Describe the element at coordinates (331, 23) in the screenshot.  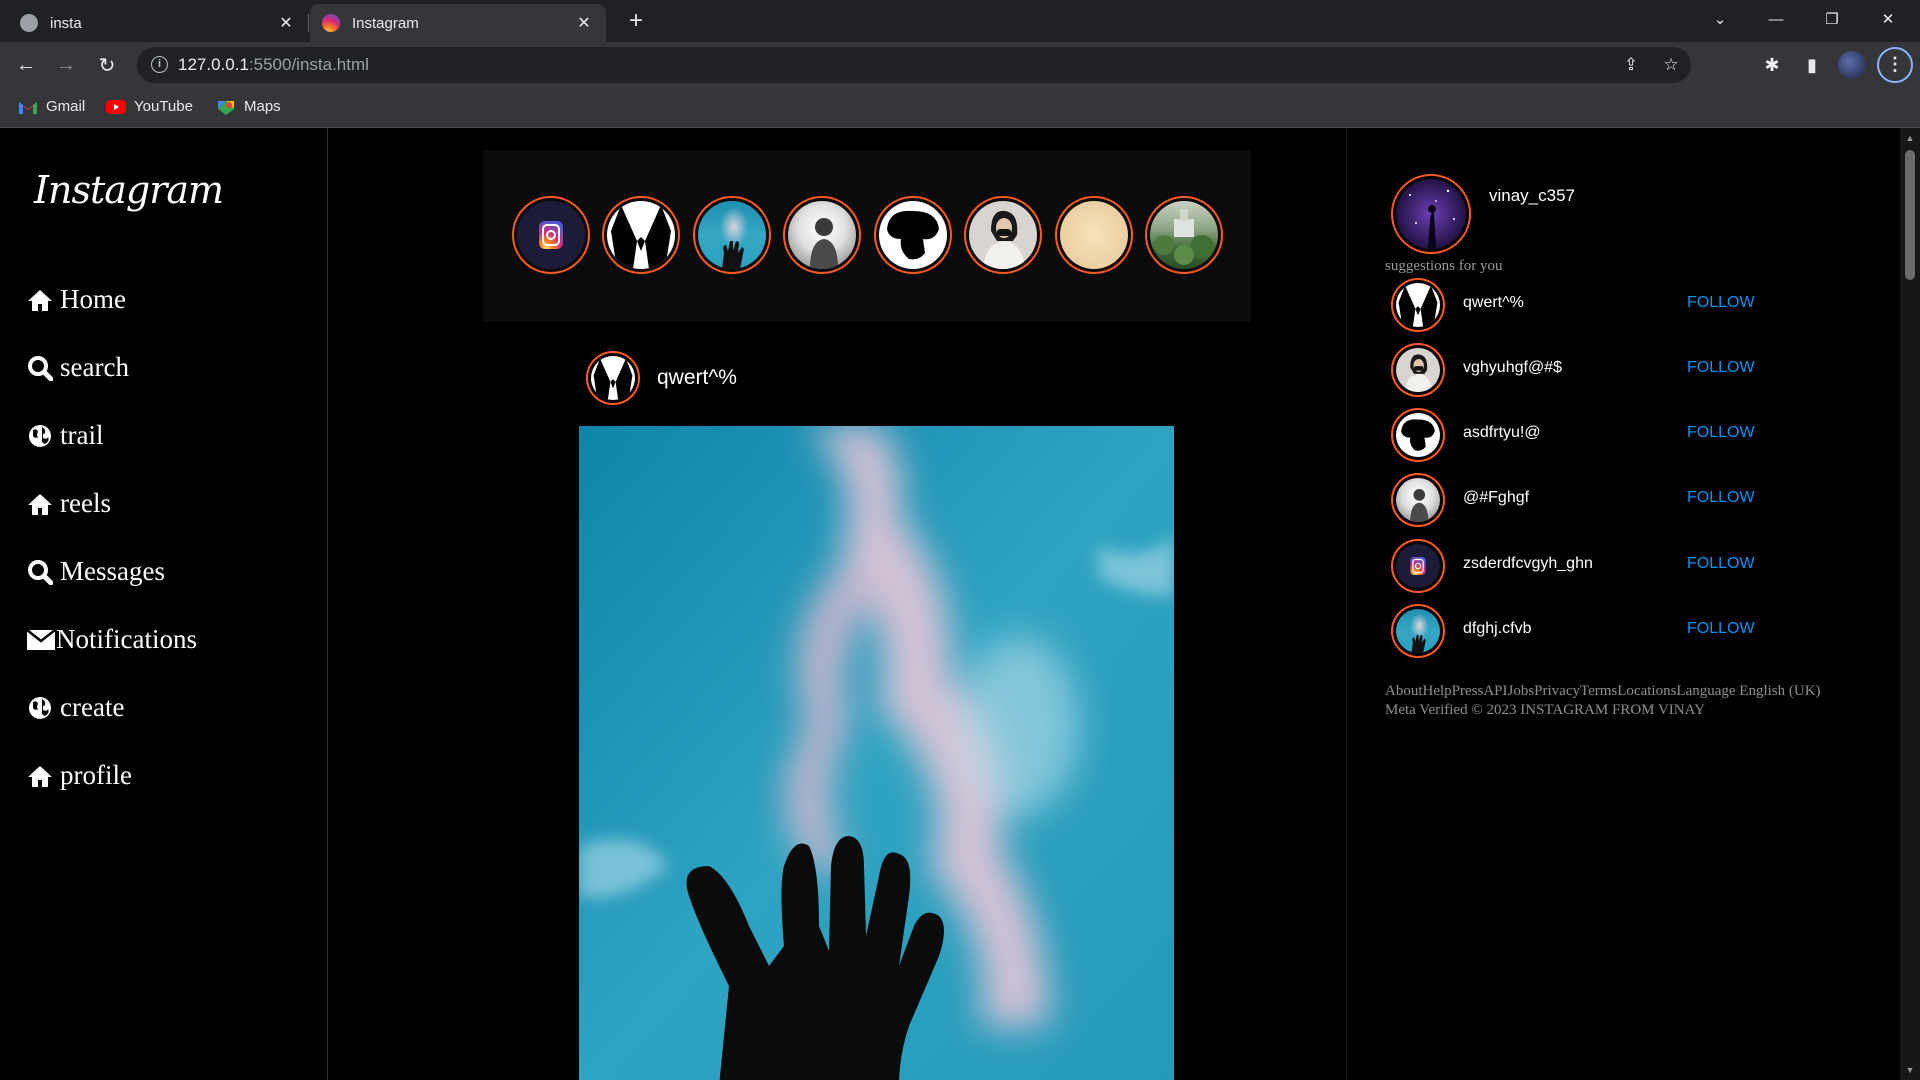
I see `instagram-favicon-icon` at that location.